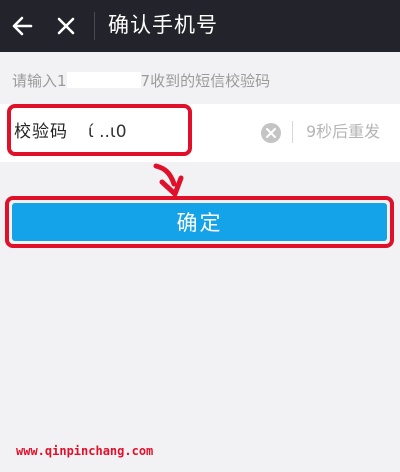 Image resolution: width=400 pixels, height=472 pixels. I want to click on close-button, so click(66, 26).